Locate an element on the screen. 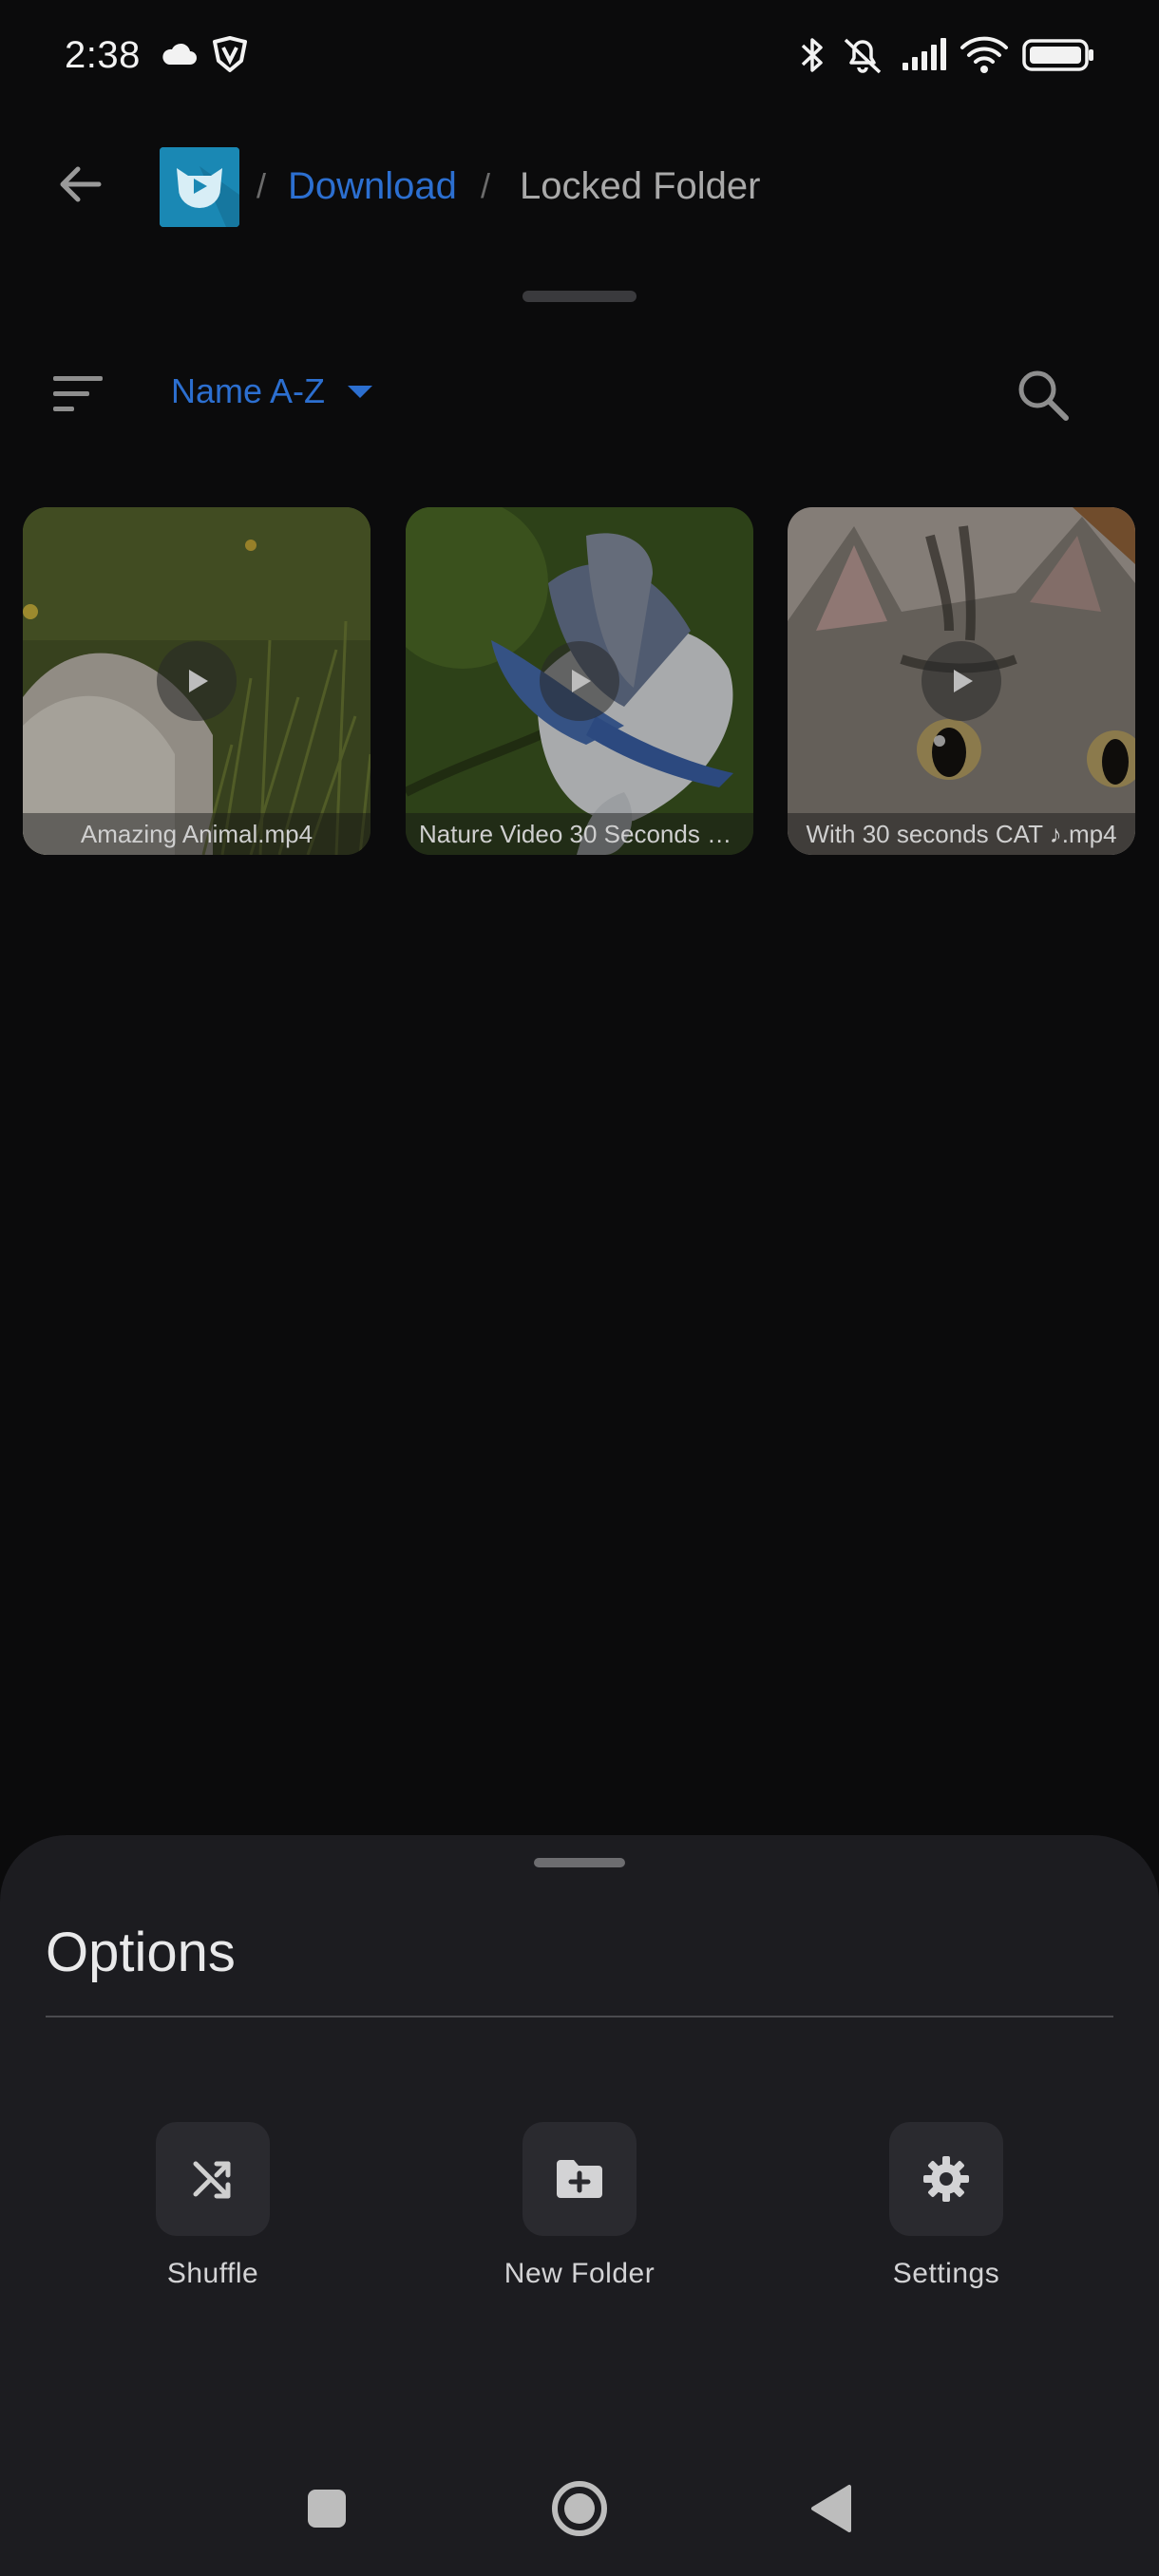  caret-down-icon is located at coordinates (360, 392).